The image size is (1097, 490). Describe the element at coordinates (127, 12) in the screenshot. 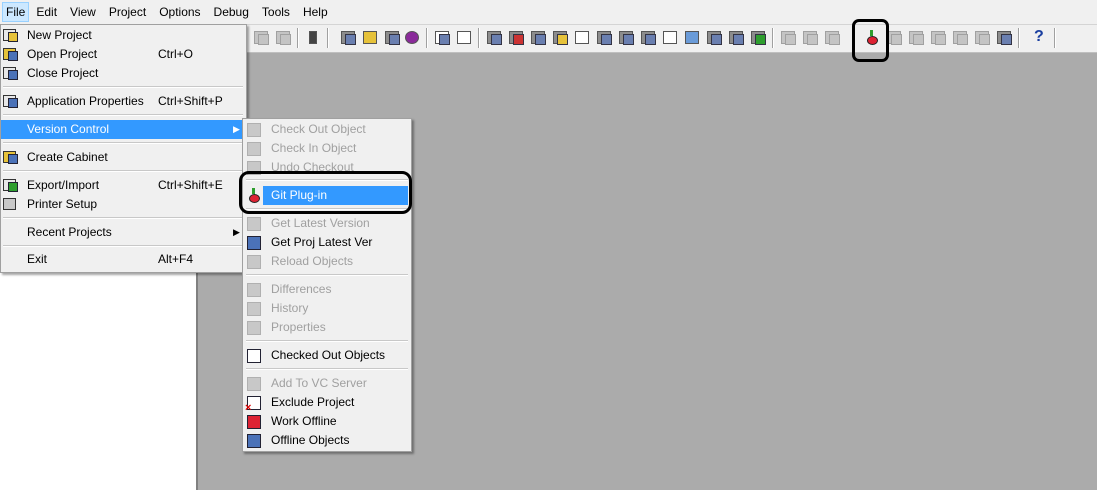

I see `menu-project: Project` at that location.